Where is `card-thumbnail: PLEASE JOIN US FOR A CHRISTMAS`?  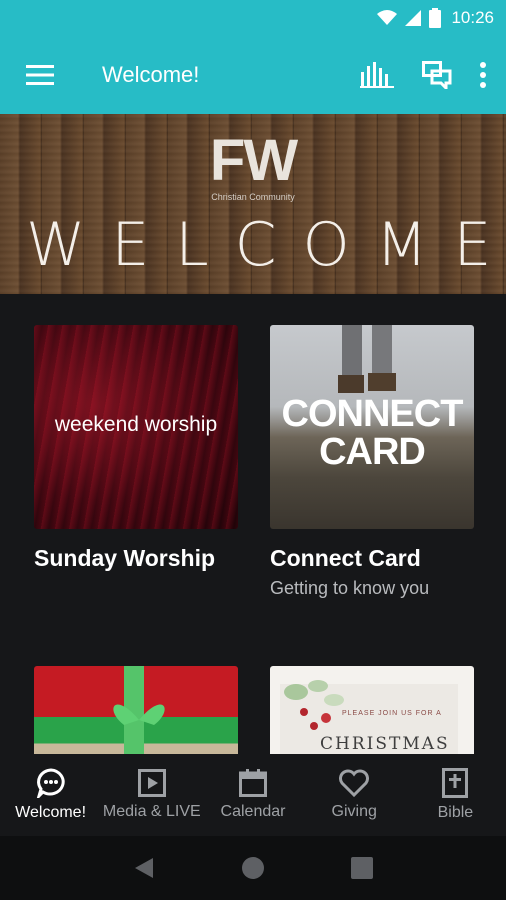 card-thumbnail: PLEASE JOIN US FOR A CHRISTMAS is located at coordinates (372, 710).